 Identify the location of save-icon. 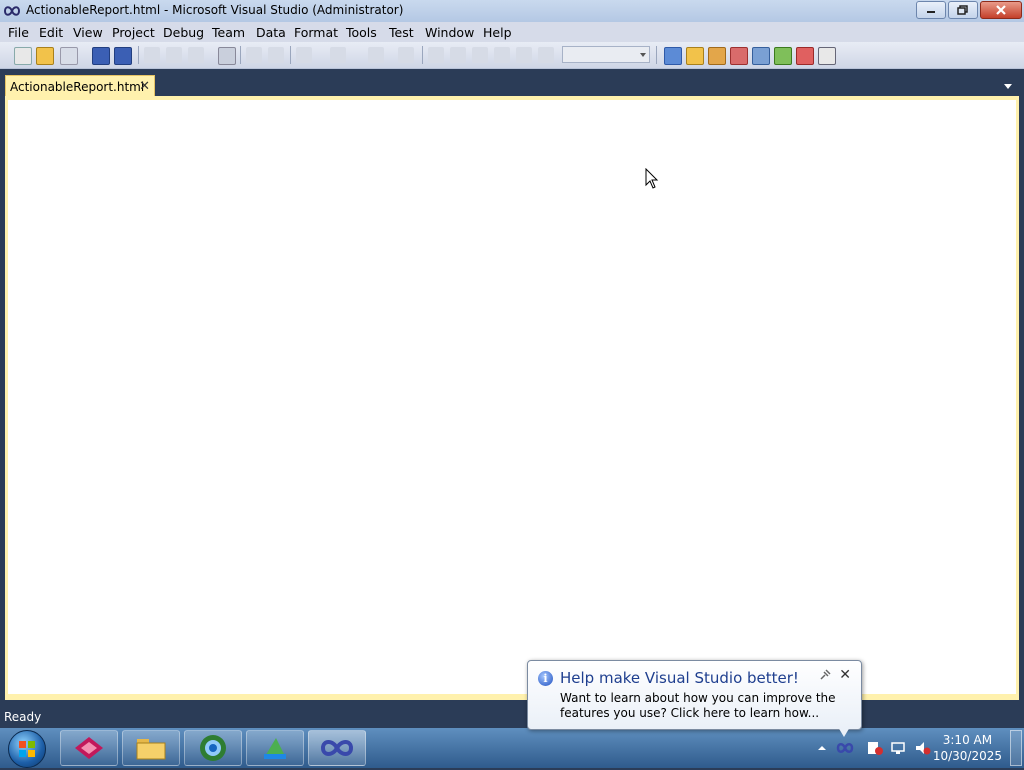
(101, 56).